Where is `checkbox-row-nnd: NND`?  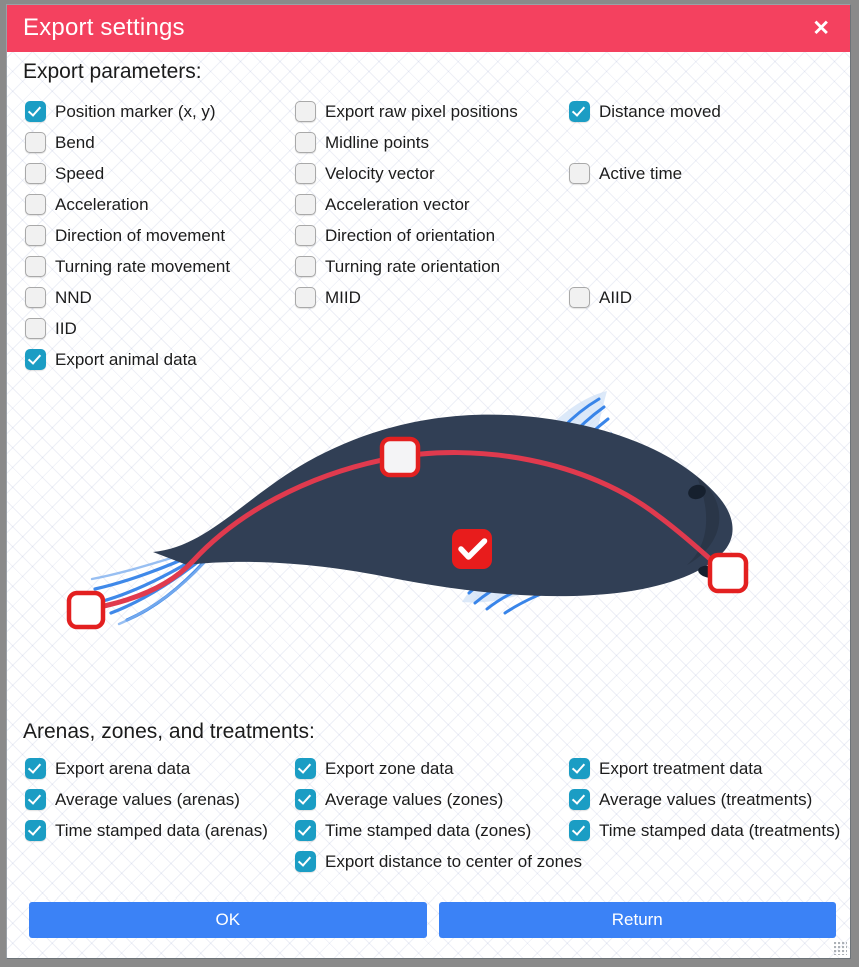
checkbox-row-nnd: NND is located at coordinates (58, 297).